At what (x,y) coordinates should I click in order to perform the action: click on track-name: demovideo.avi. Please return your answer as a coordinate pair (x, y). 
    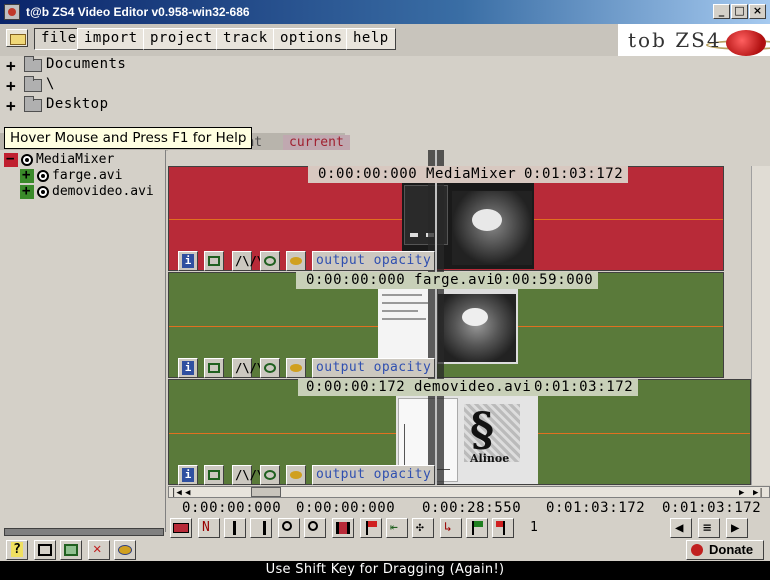
    Looking at the image, I should click on (473, 387).